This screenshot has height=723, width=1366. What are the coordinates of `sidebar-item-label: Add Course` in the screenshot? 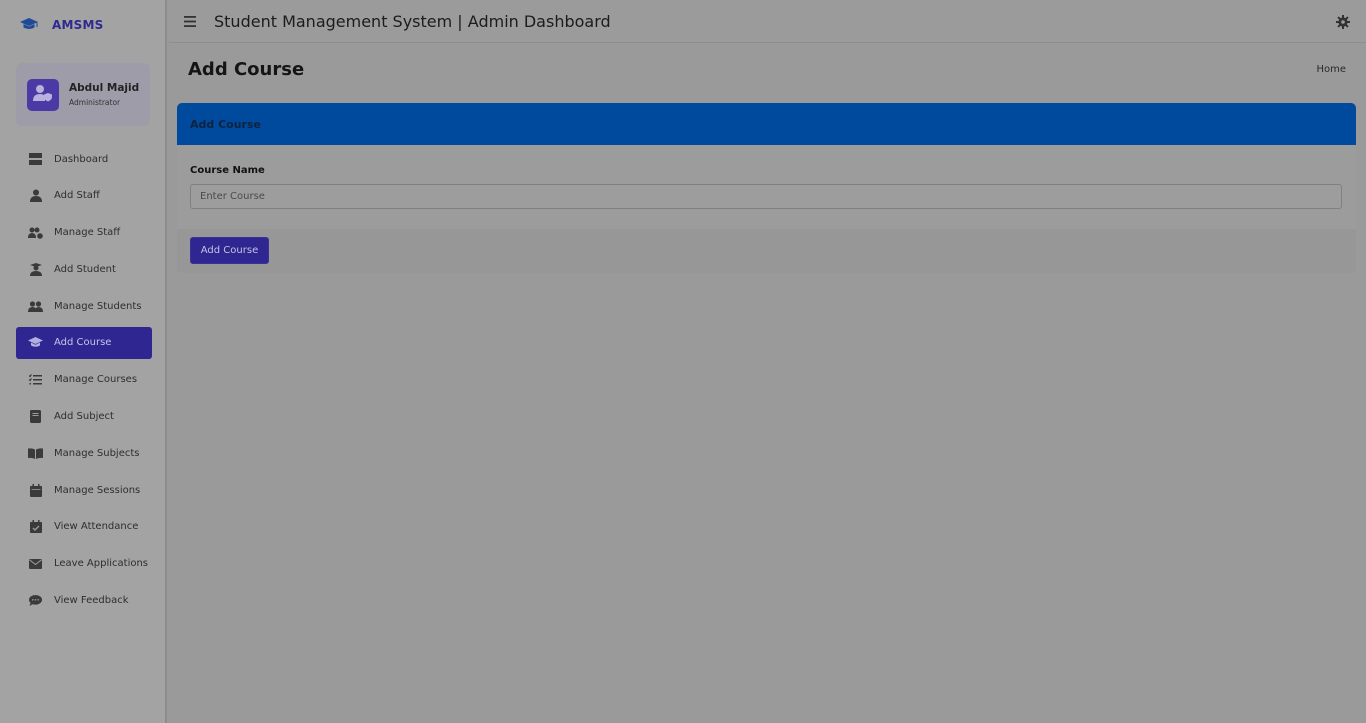 It's located at (83, 343).